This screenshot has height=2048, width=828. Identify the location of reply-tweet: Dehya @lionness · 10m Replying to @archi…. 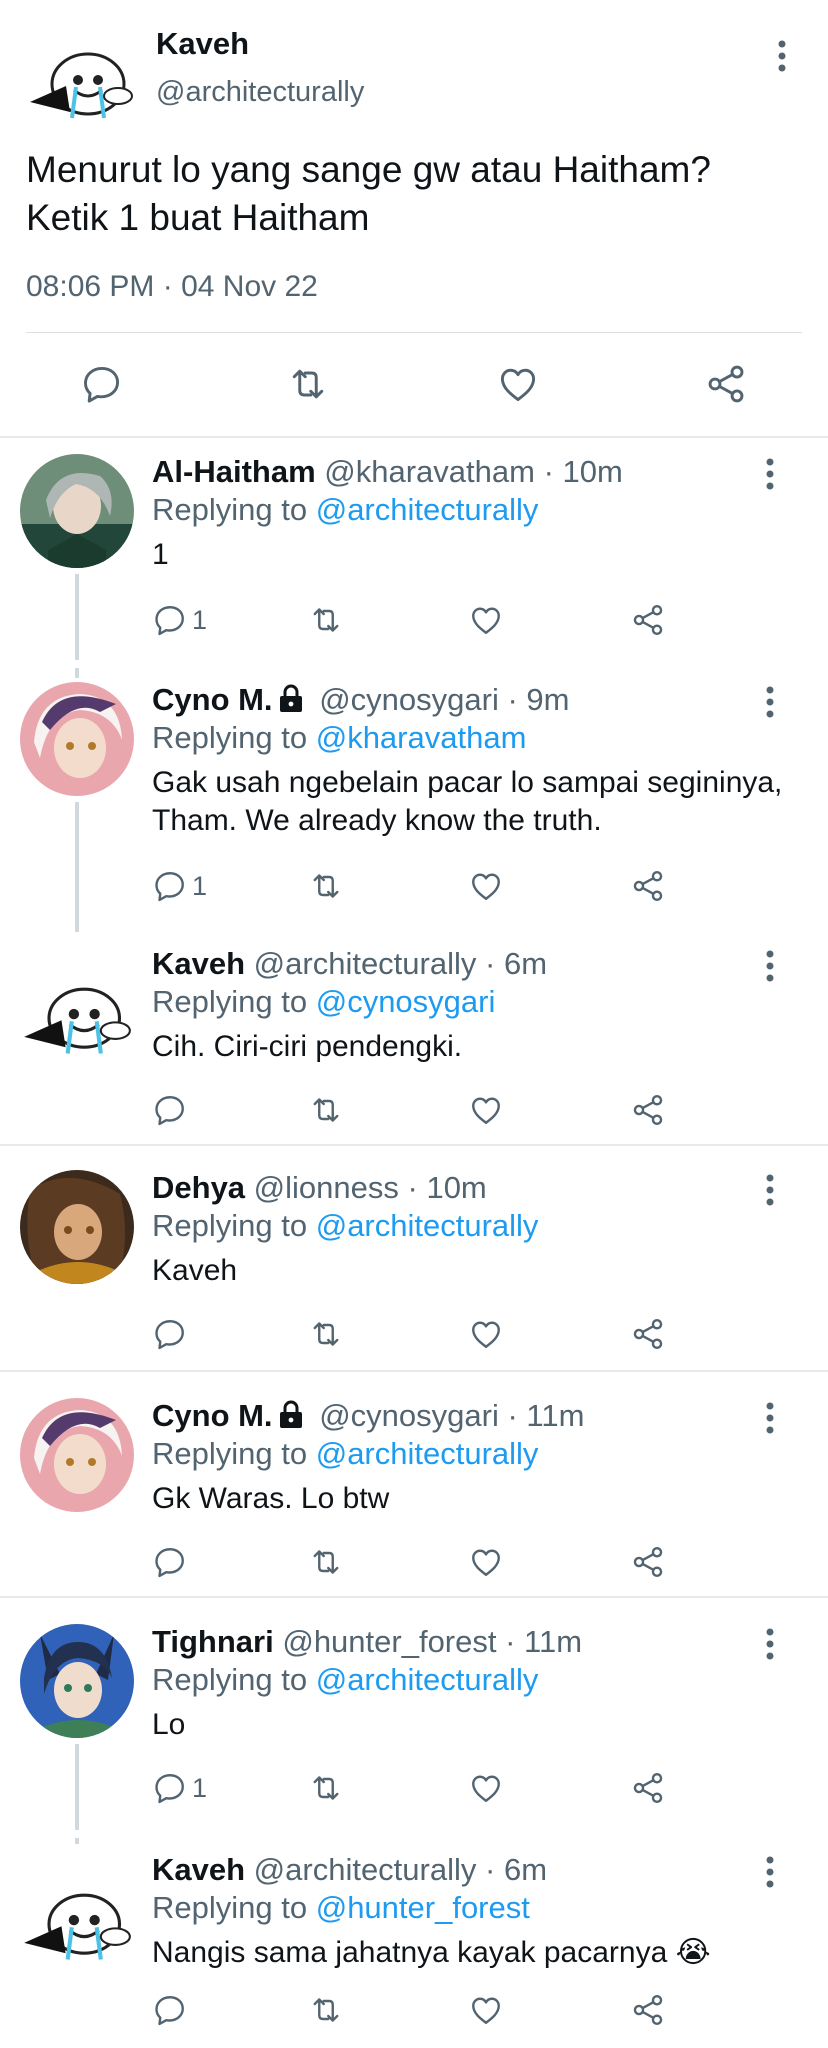
(414, 1262).